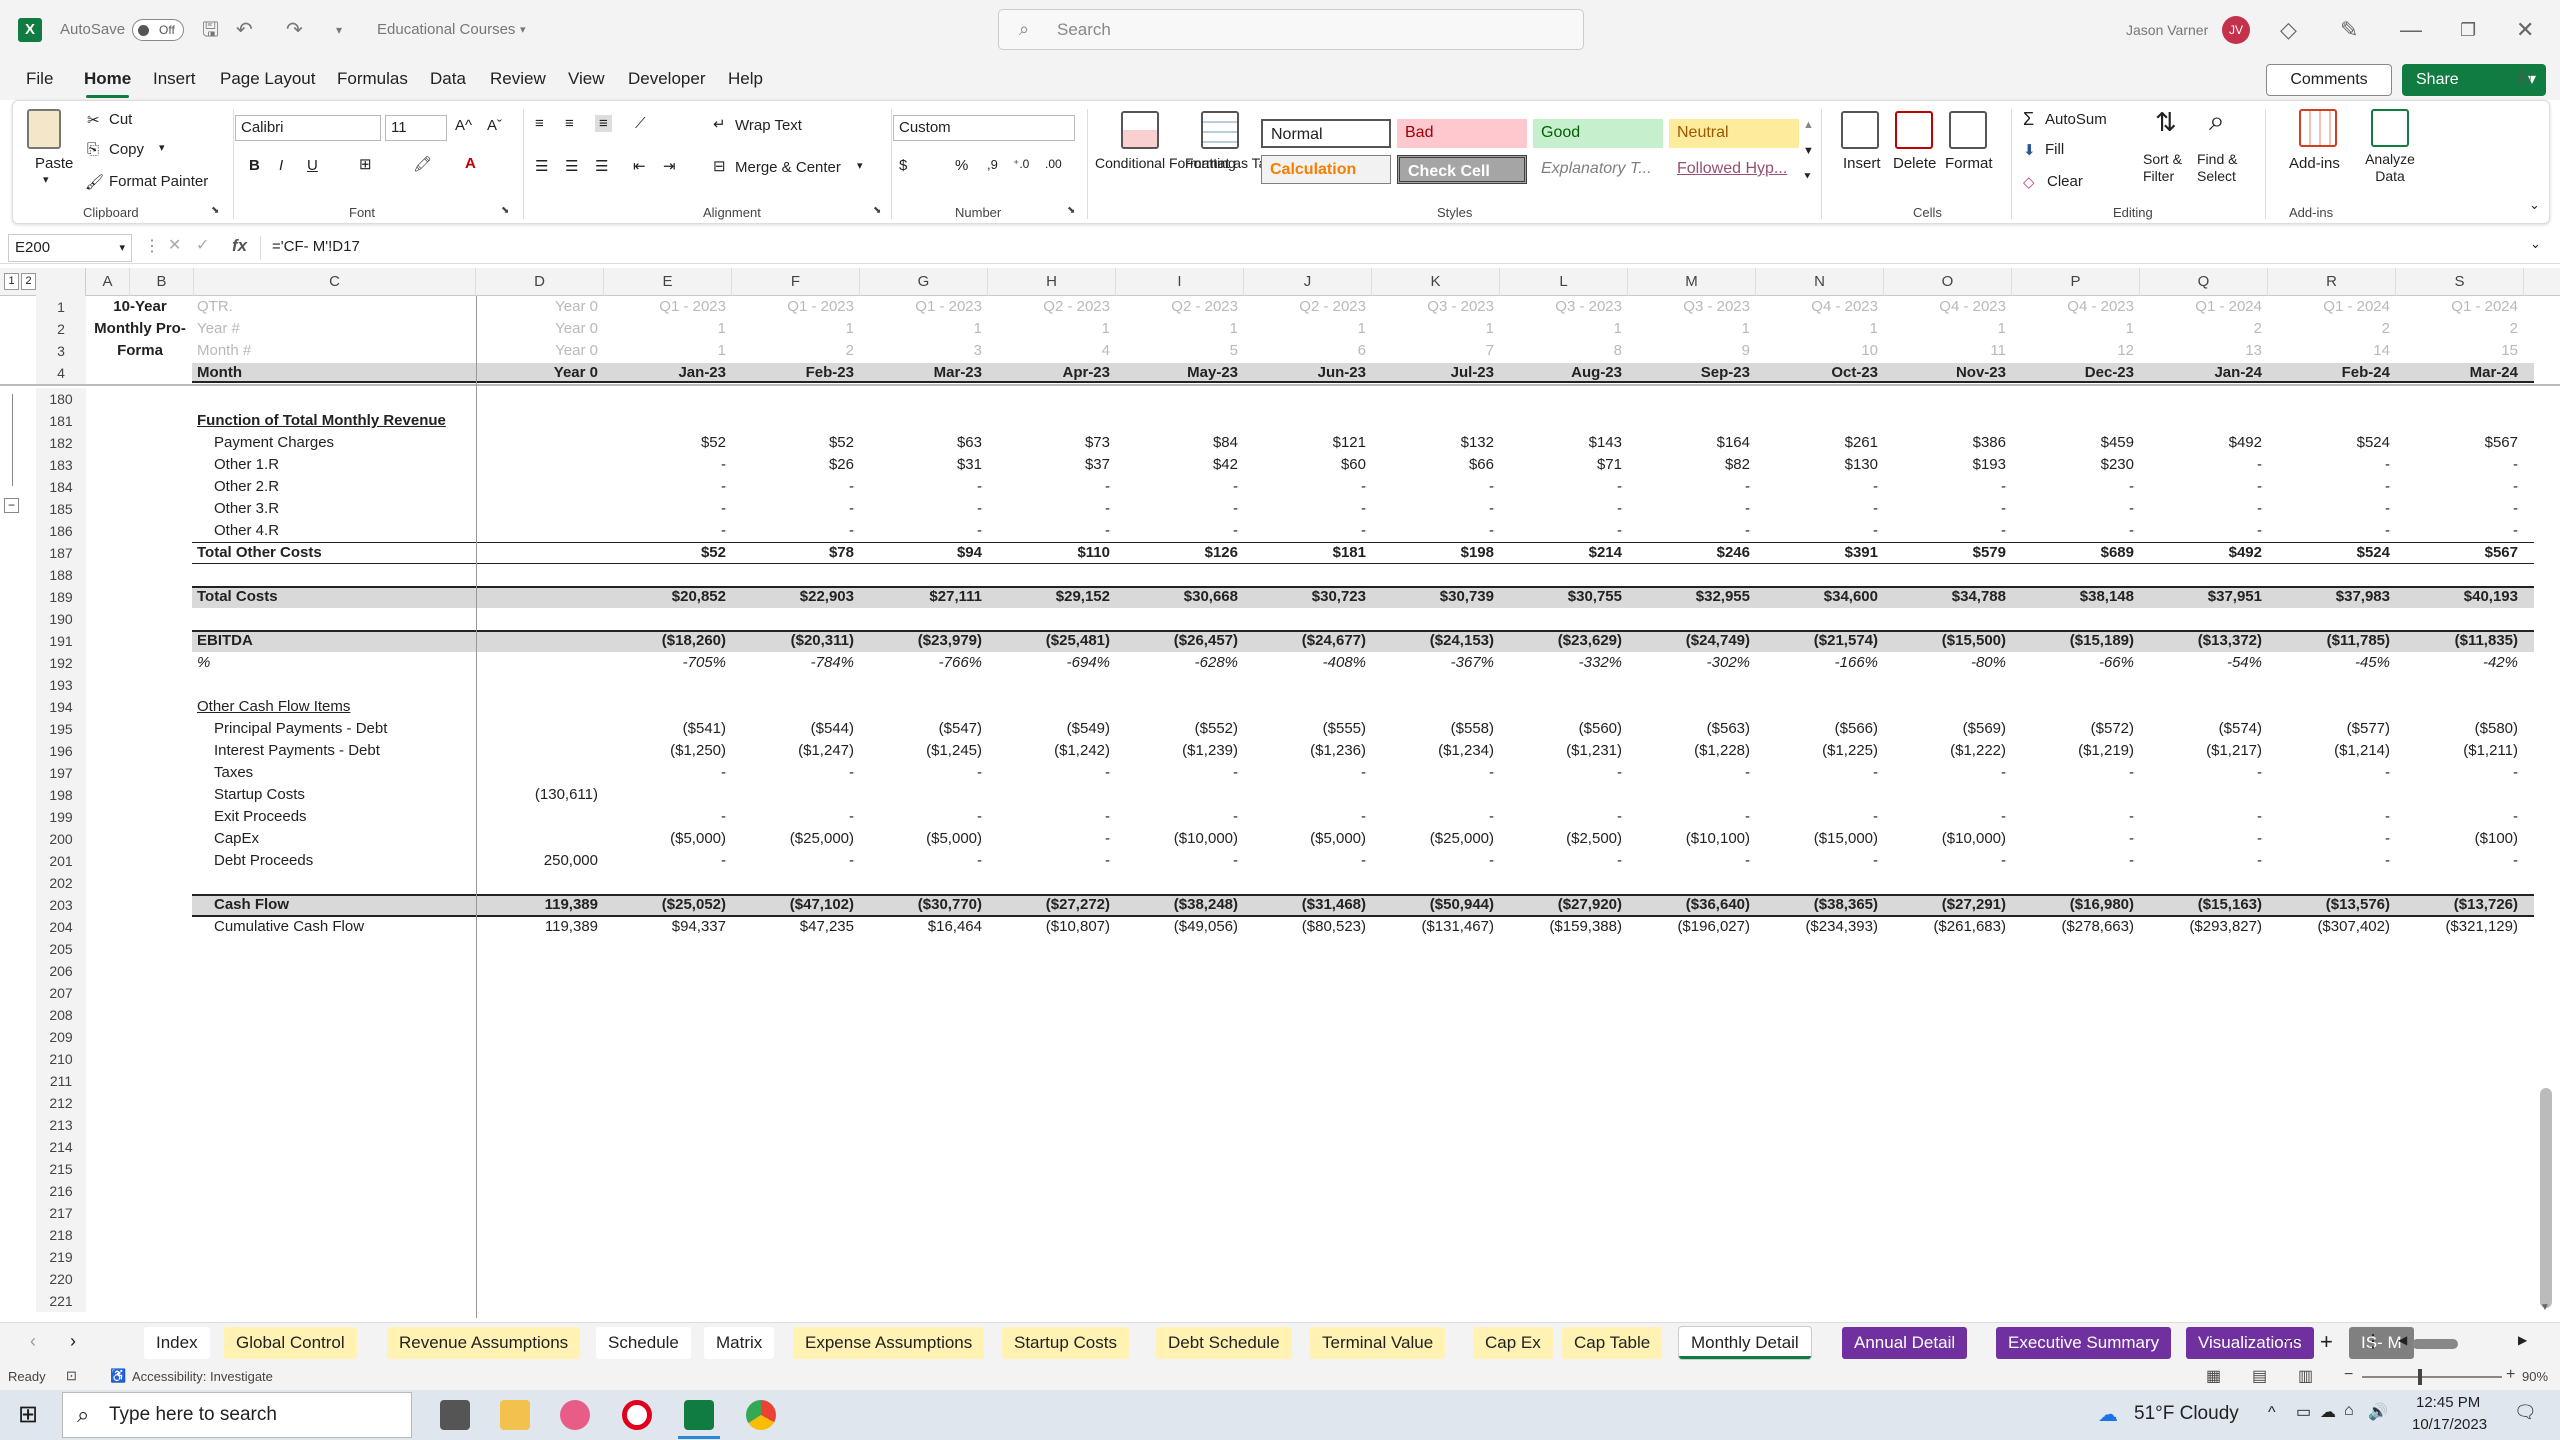 This screenshot has height=1440, width=2560. What do you see at coordinates (2084, 1343) in the screenshot?
I see `sheet-tab: Executive Summary` at bounding box center [2084, 1343].